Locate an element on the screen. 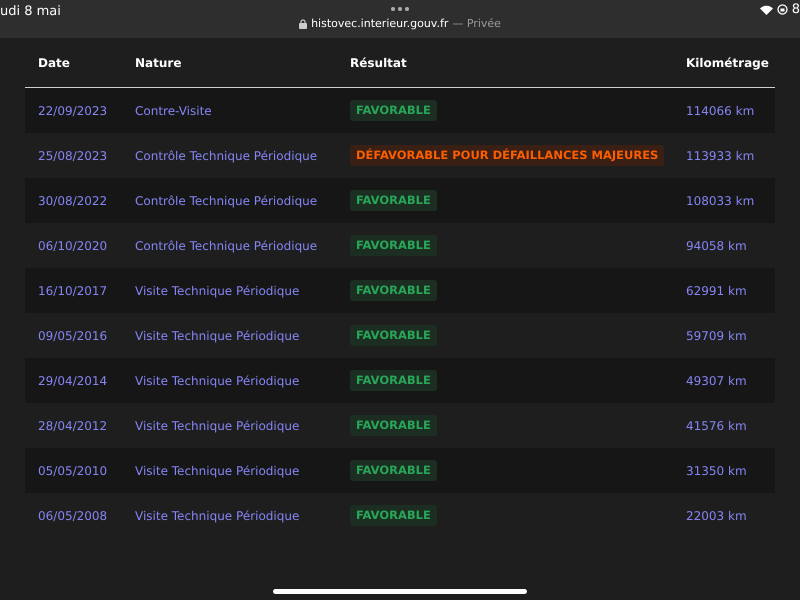 This screenshot has height=600, width=800. lock-rotation-icon is located at coordinates (782, 9).